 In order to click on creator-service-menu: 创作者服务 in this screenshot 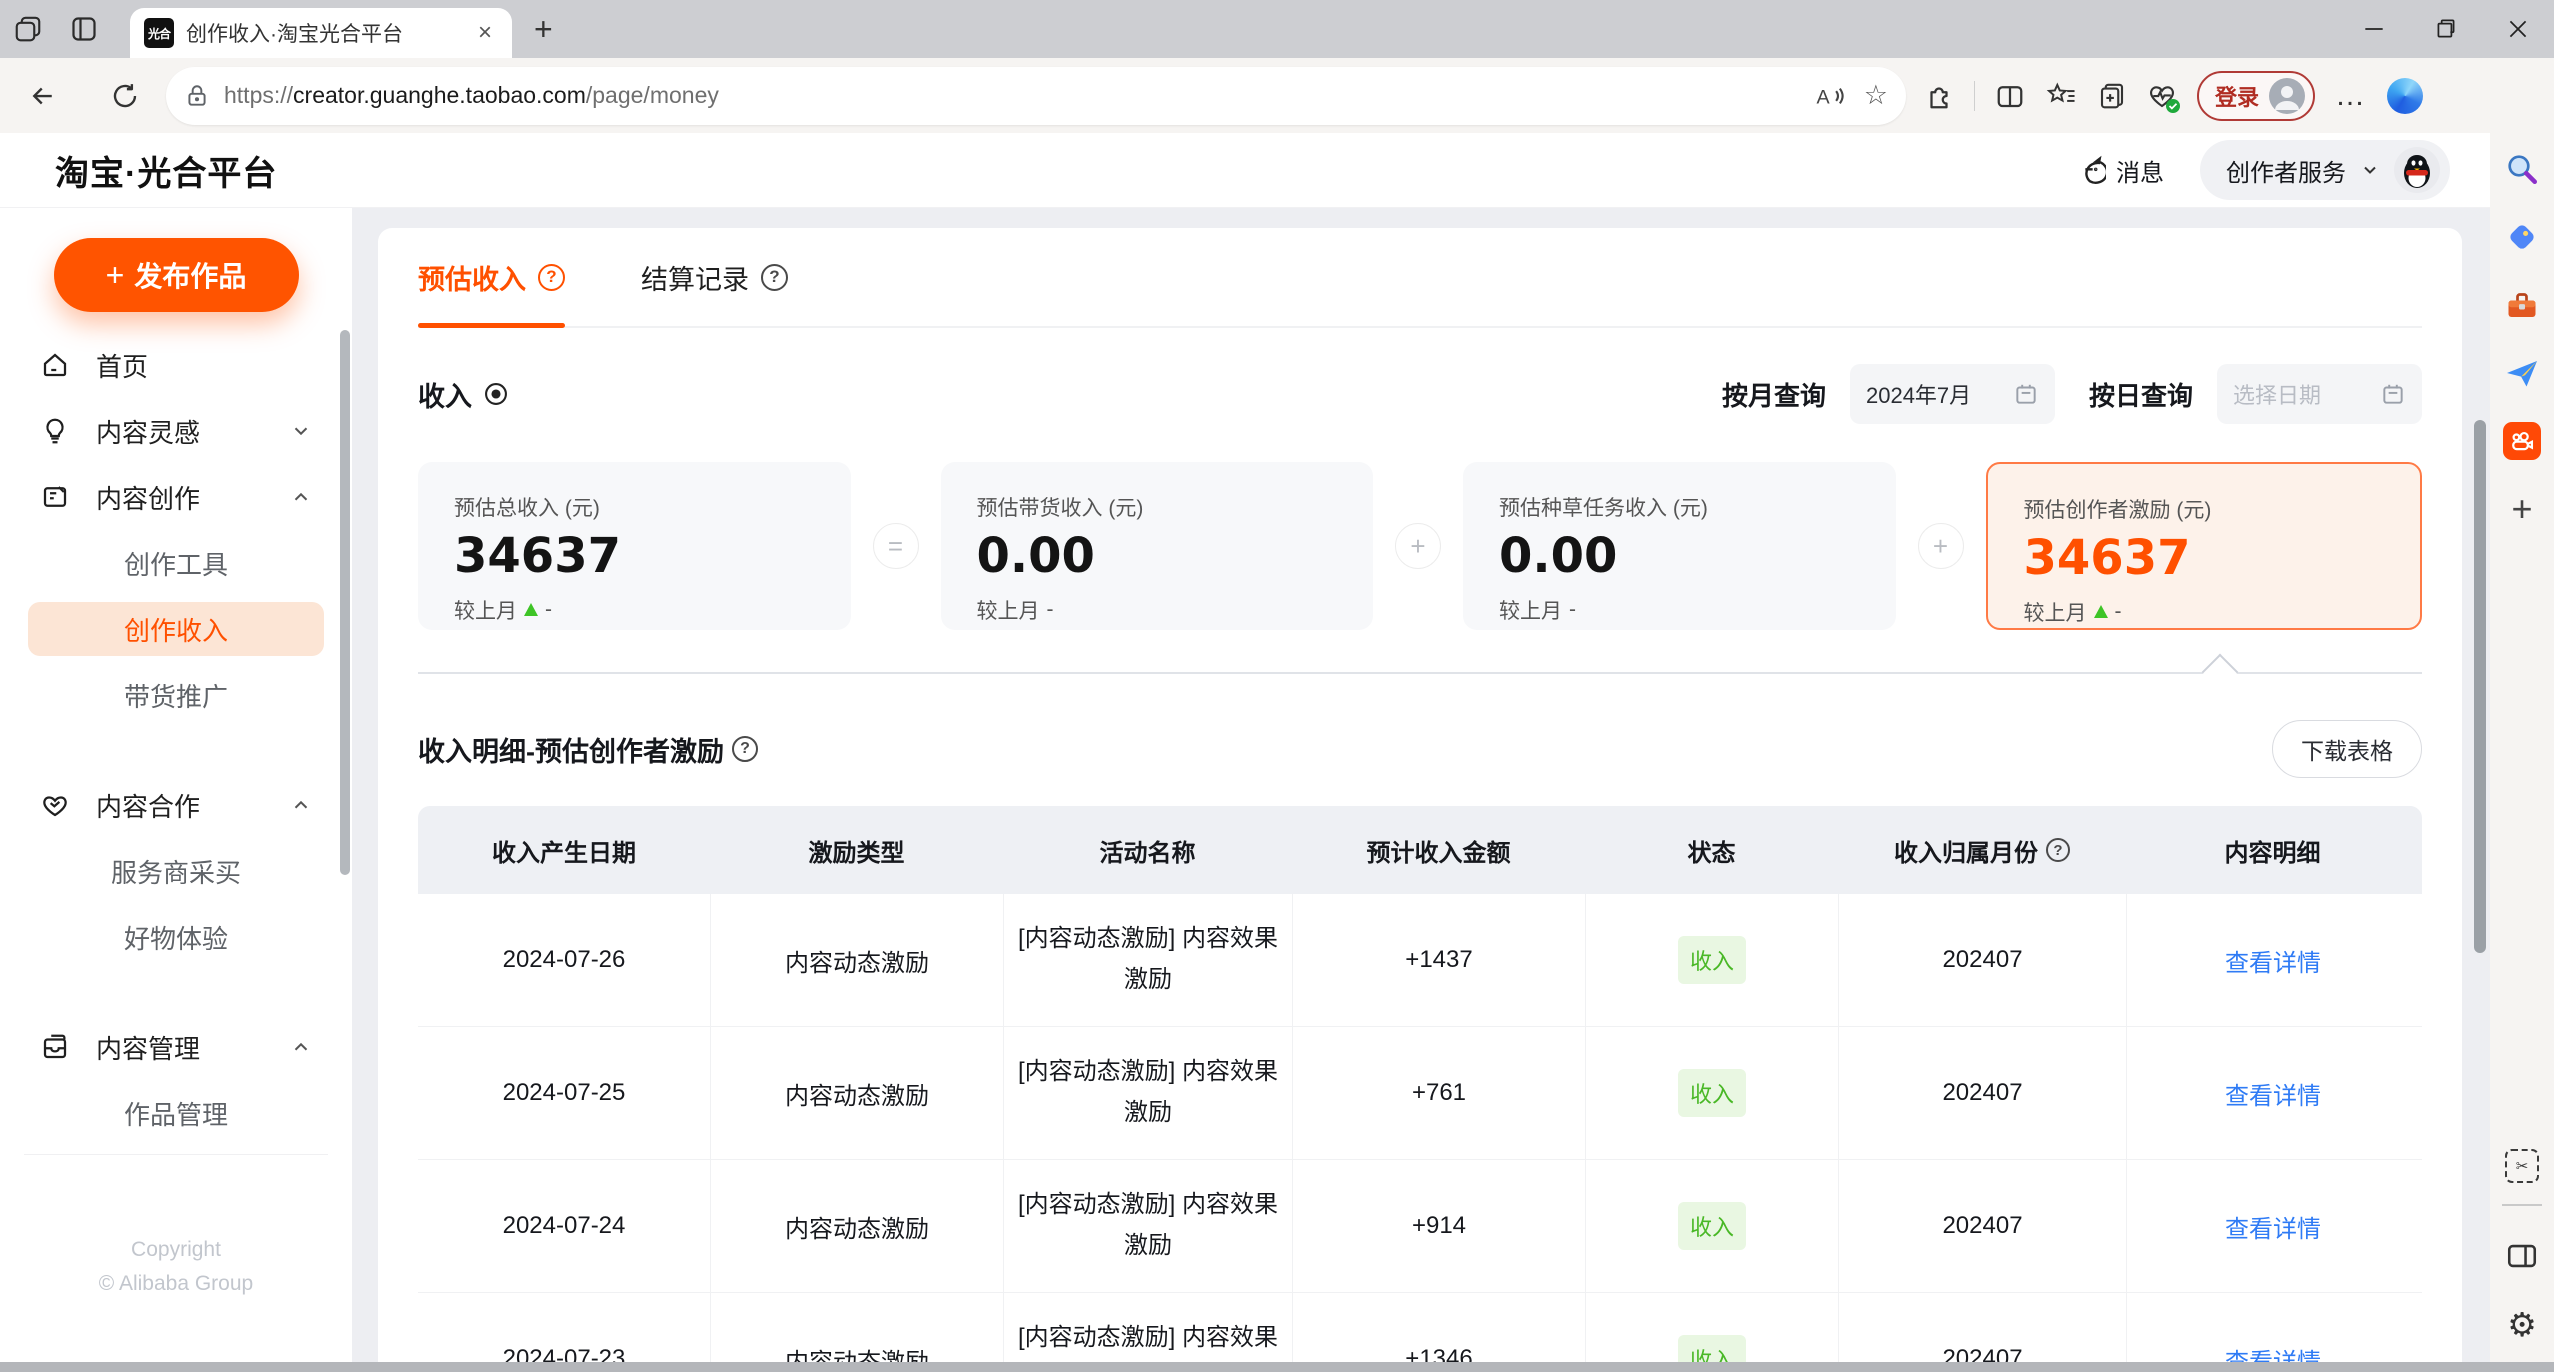, I will do `click(2325, 170)`.